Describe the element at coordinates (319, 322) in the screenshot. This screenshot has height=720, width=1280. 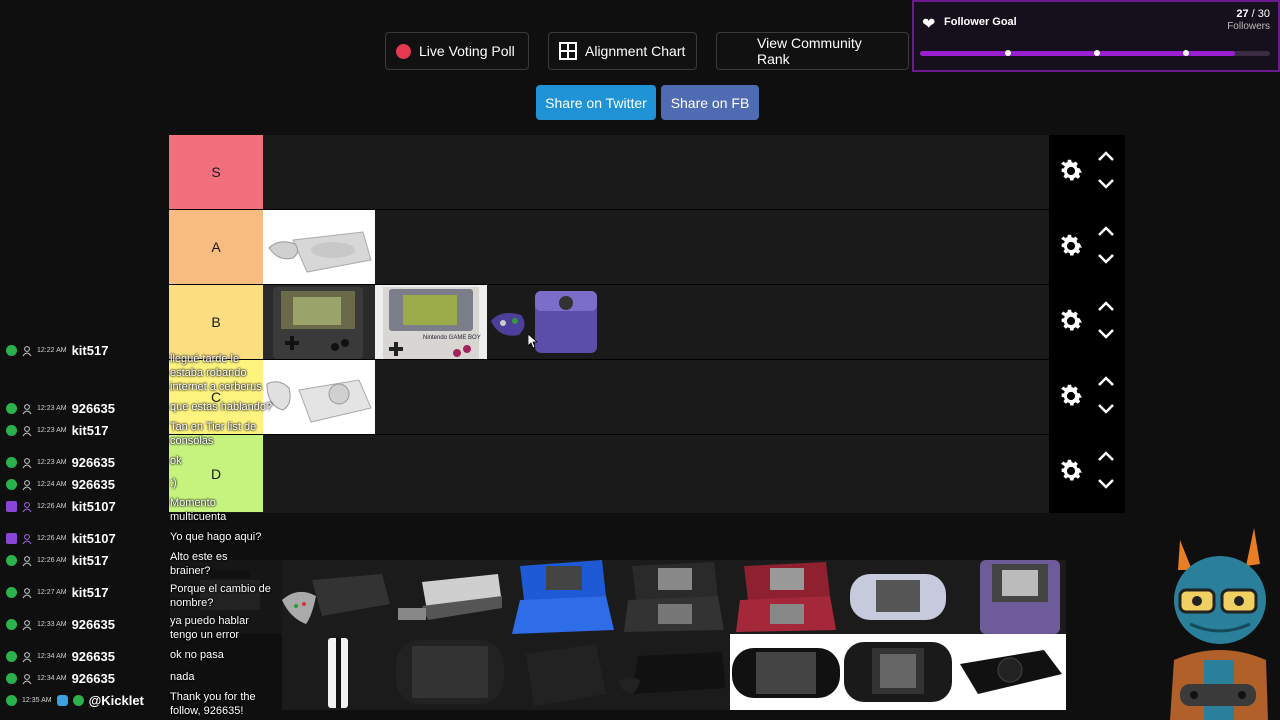
I see `game-boy-pocket-image` at that location.